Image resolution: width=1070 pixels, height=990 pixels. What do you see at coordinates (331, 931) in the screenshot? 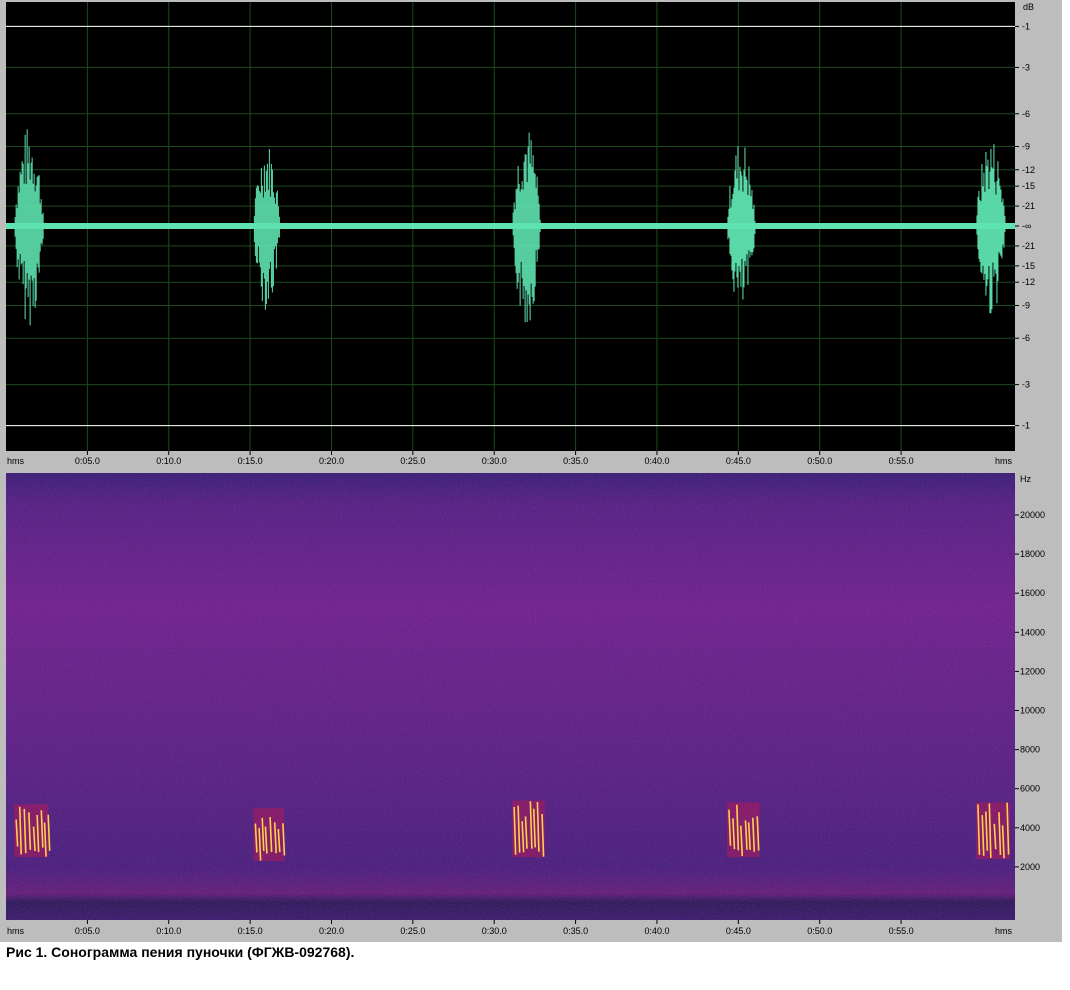
I see `spectrogram-xtick-label: 0:20.0` at bounding box center [331, 931].